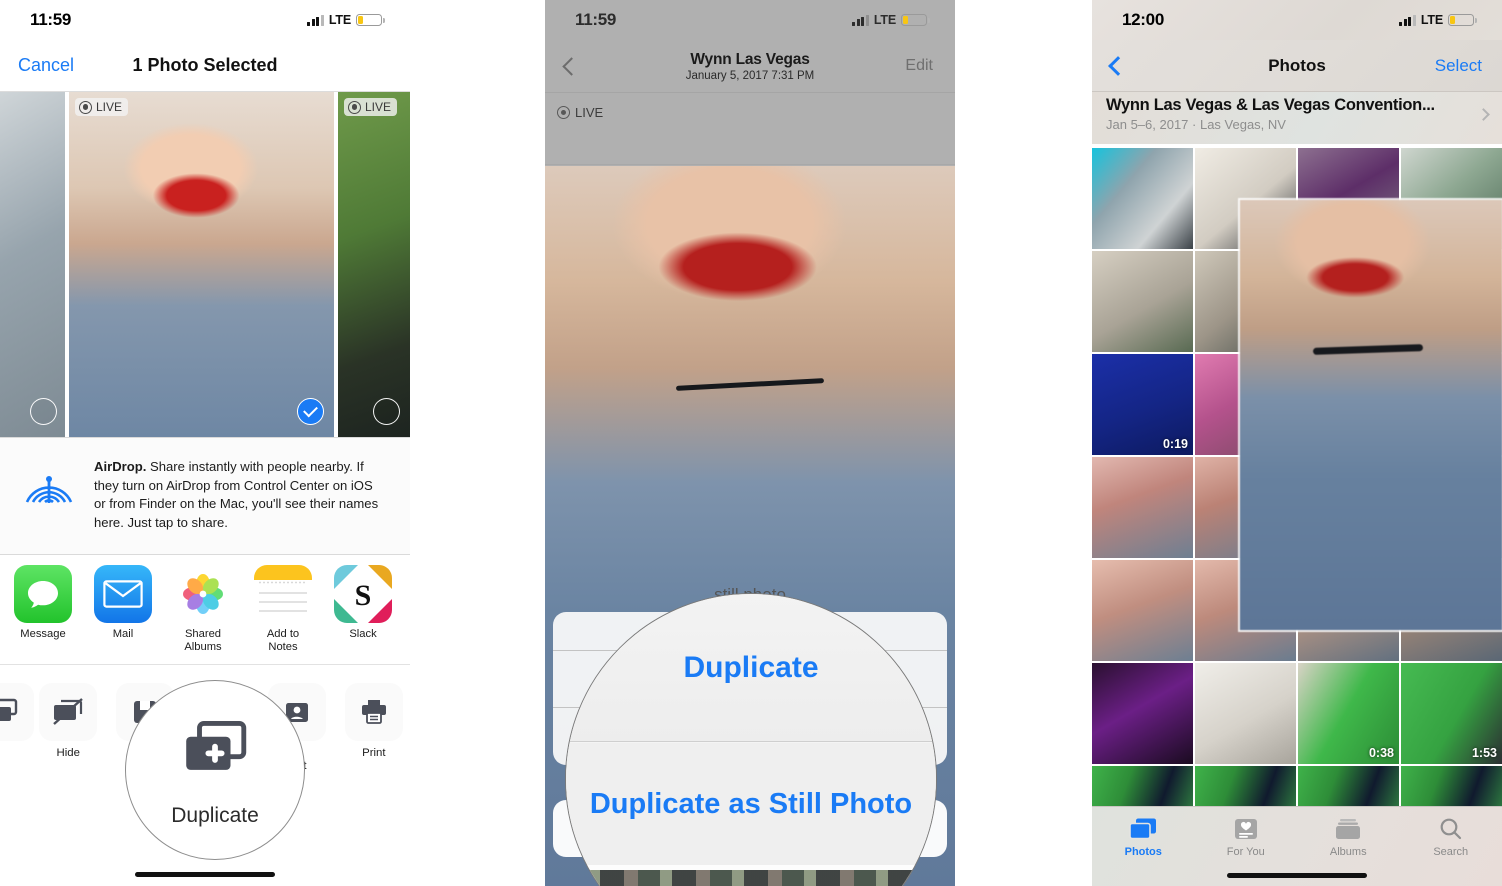 This screenshot has height=886, width=1502. I want to click on messages-icon, so click(43, 594).